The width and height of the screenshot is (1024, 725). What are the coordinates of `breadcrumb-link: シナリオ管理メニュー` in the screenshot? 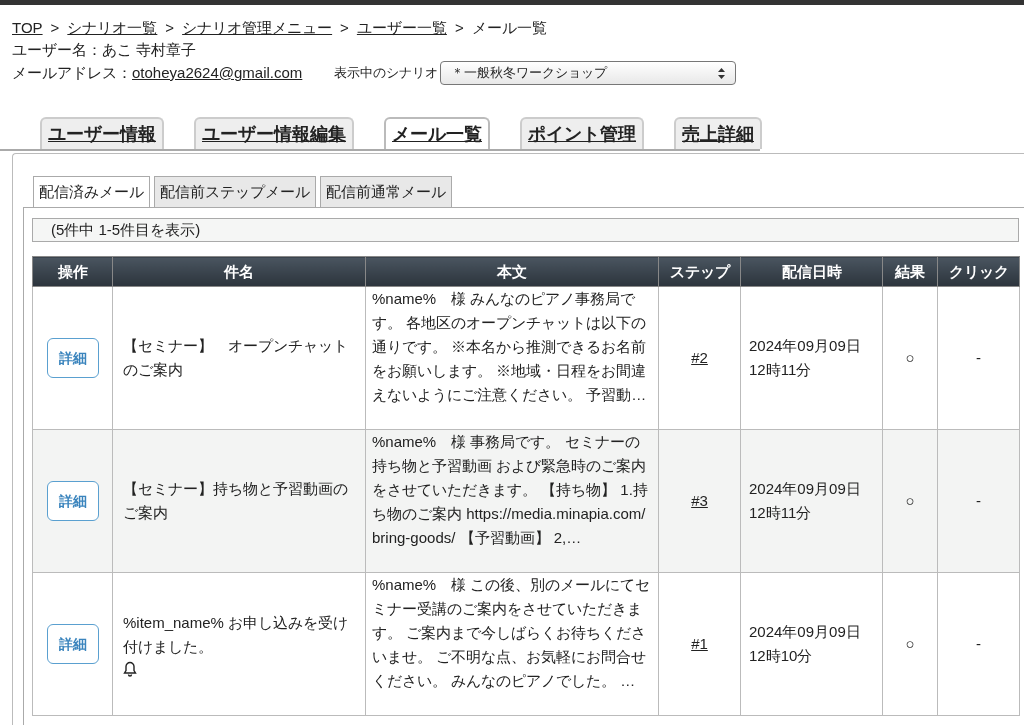 It's located at (257, 28).